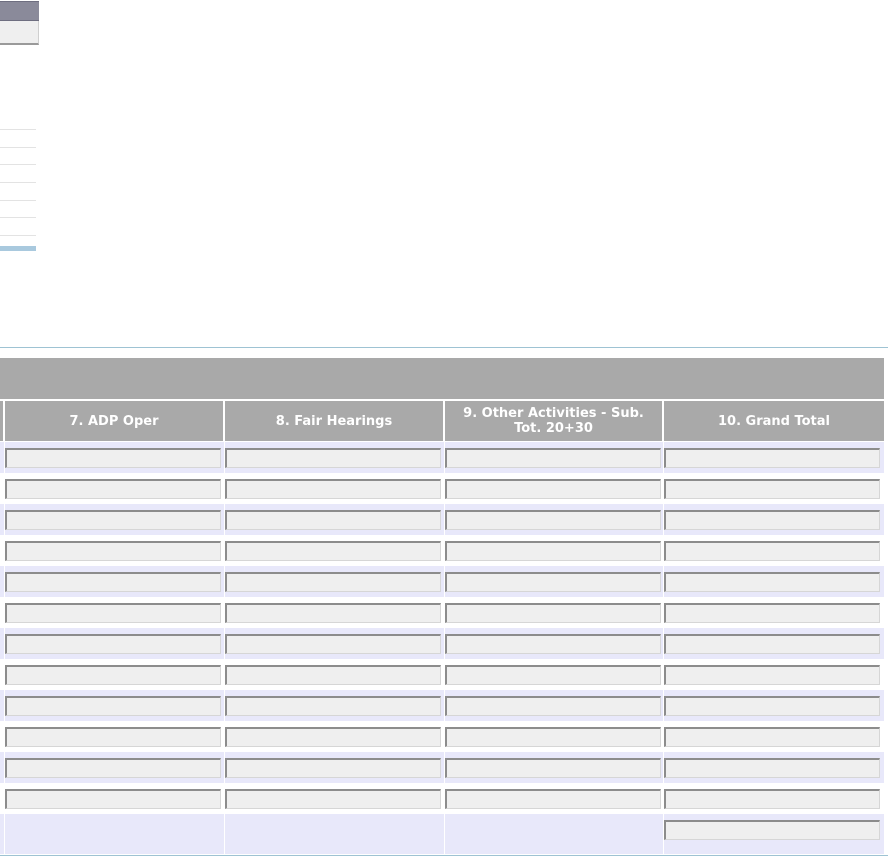 The height and width of the screenshot is (861, 888). What do you see at coordinates (442, 378) in the screenshot?
I see `table-title-band` at bounding box center [442, 378].